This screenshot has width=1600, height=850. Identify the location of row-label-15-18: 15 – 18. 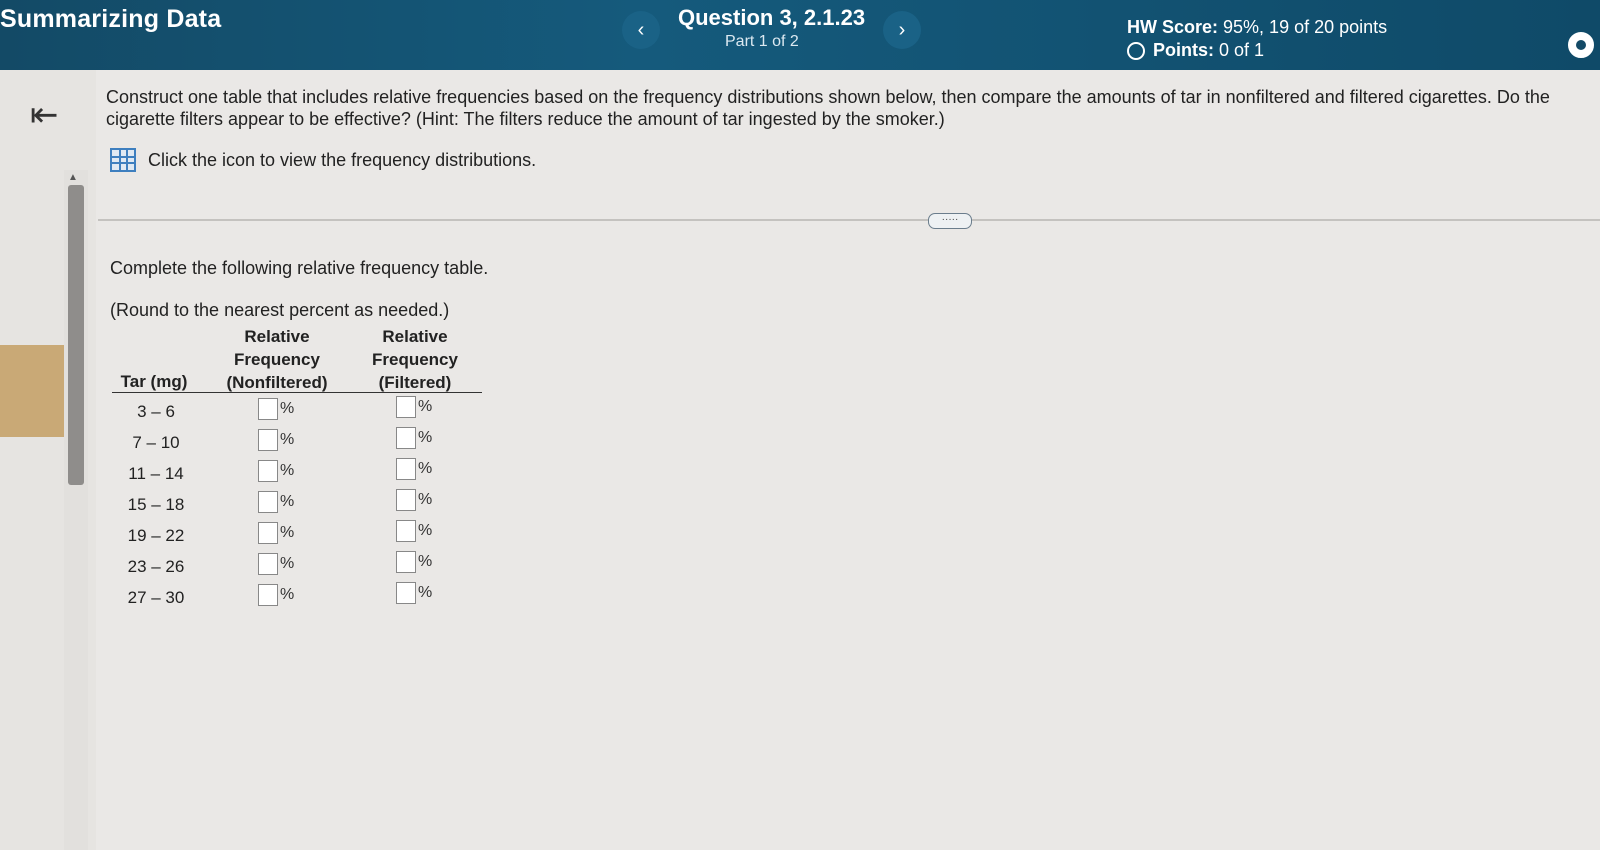
(156, 504).